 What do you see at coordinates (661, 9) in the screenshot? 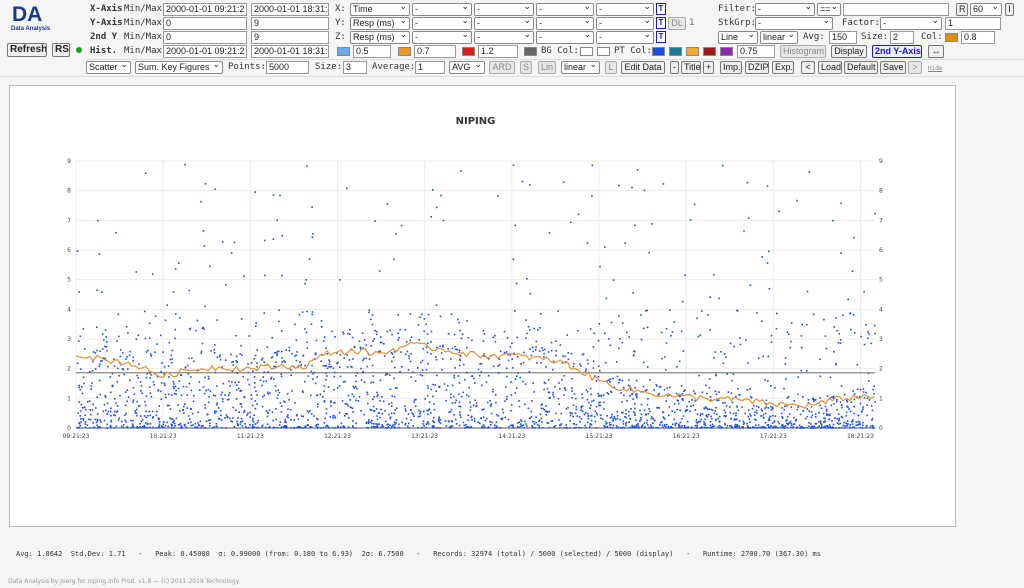
I see `x-t-button: T` at bounding box center [661, 9].